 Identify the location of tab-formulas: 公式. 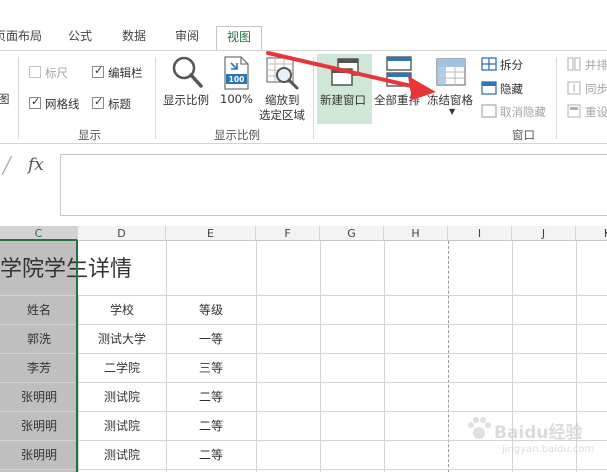
(80, 39).